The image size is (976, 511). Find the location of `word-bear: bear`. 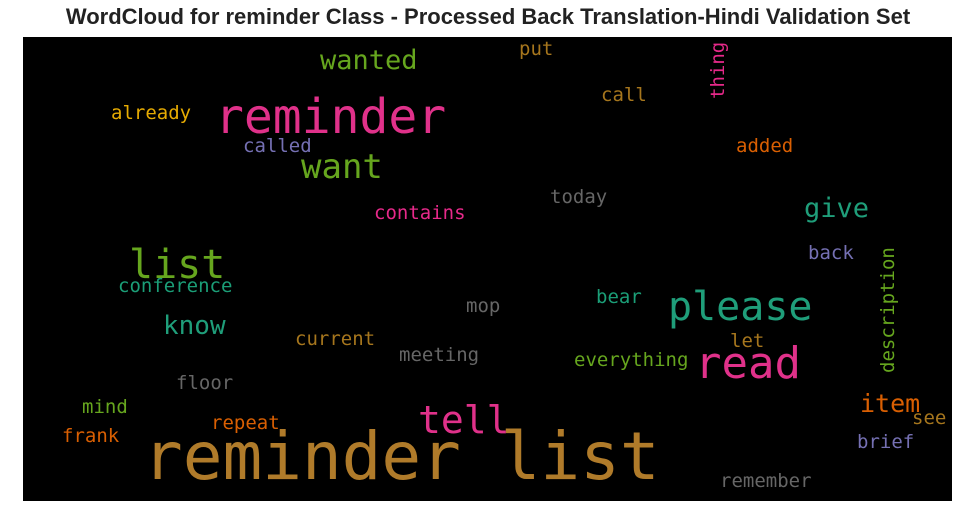

word-bear: bear is located at coordinates (619, 297).